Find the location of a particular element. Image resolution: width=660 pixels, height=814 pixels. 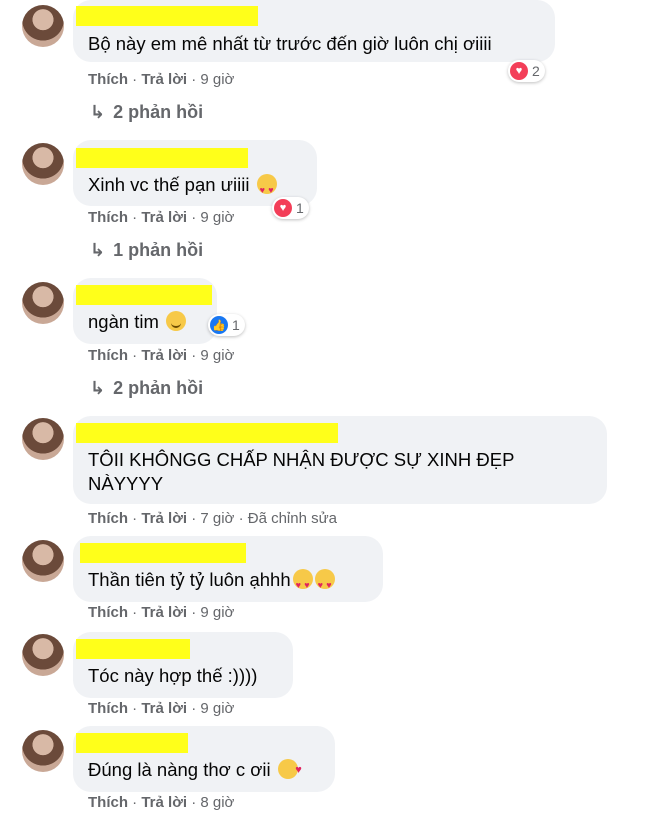

comment-text: ngàn tim is located at coordinates (137, 322).